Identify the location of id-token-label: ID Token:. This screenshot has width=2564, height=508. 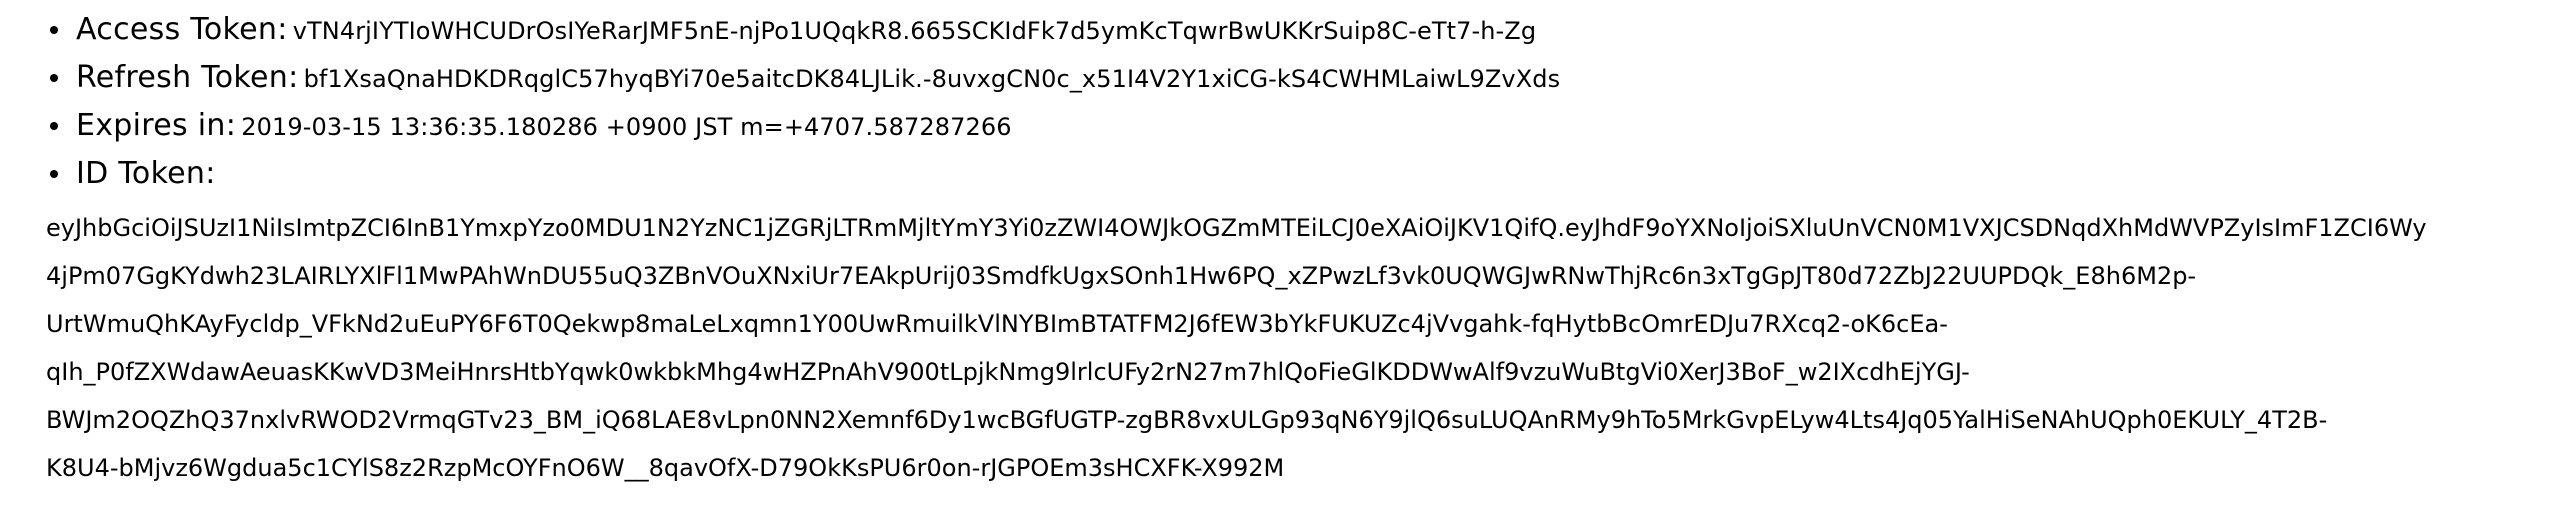
(146, 173).